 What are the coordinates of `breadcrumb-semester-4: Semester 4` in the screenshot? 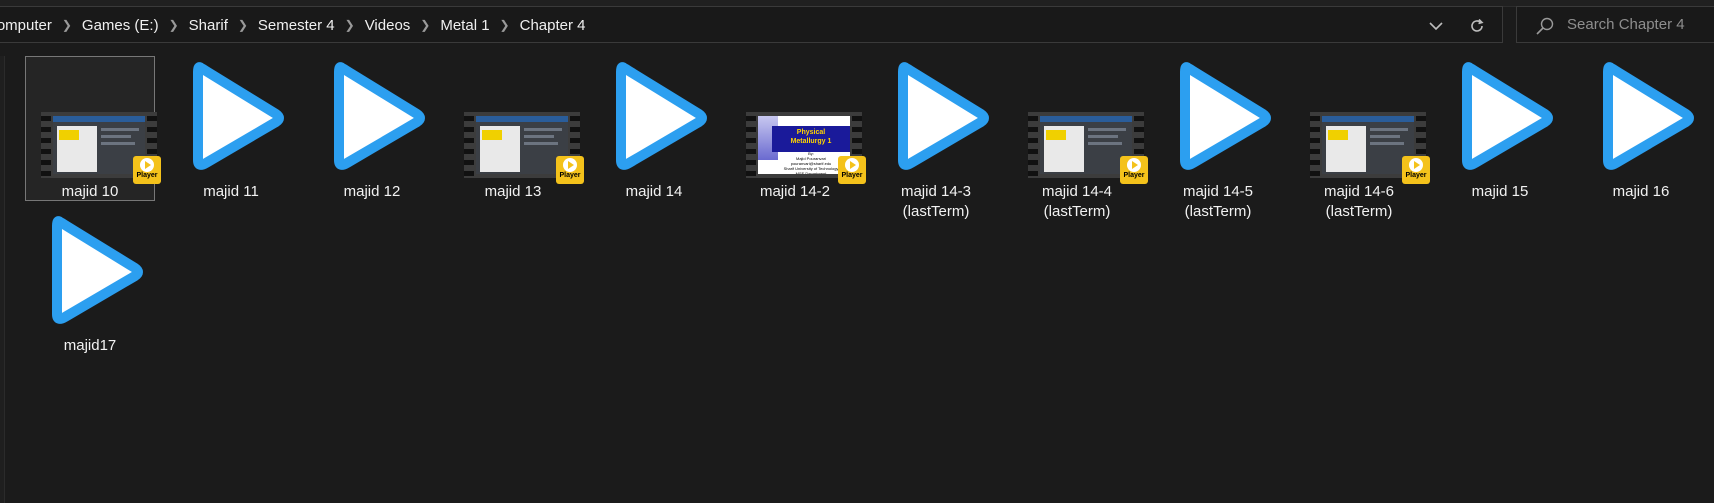 It's located at (296, 25).